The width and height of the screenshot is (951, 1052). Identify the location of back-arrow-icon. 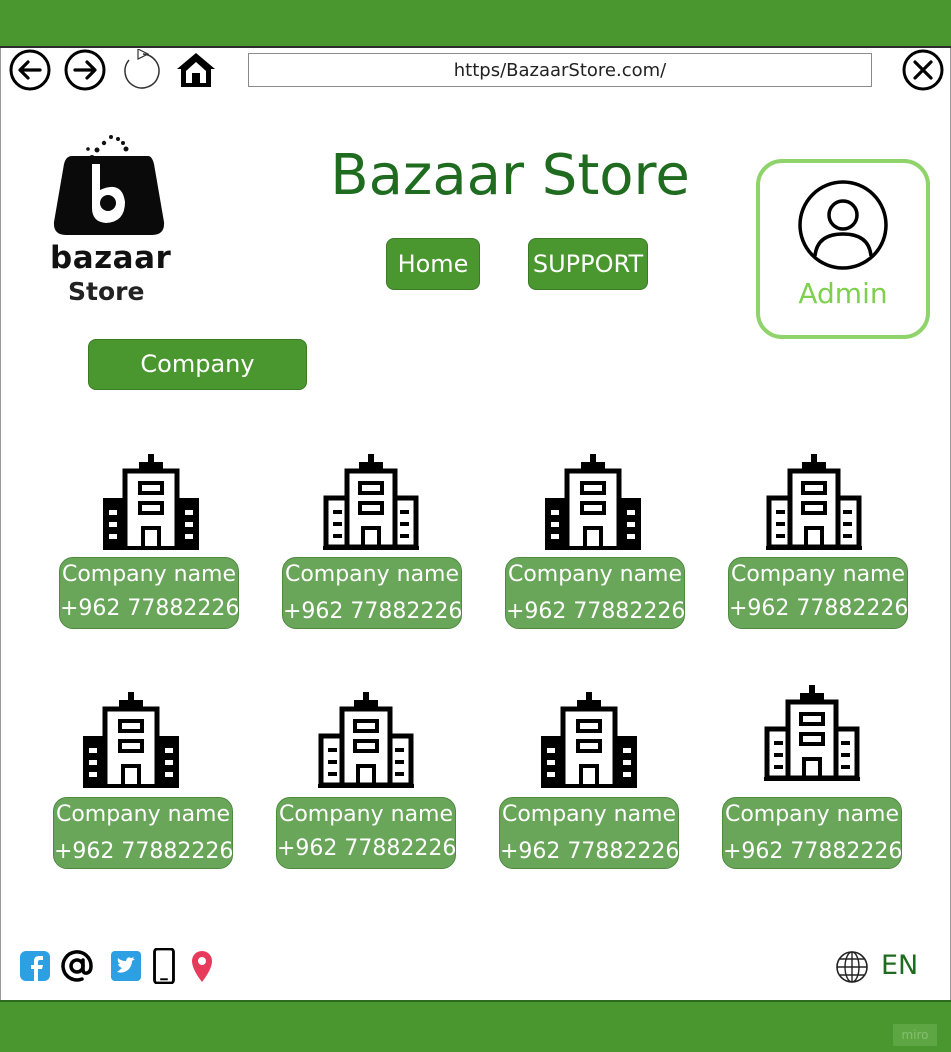
(30, 70).